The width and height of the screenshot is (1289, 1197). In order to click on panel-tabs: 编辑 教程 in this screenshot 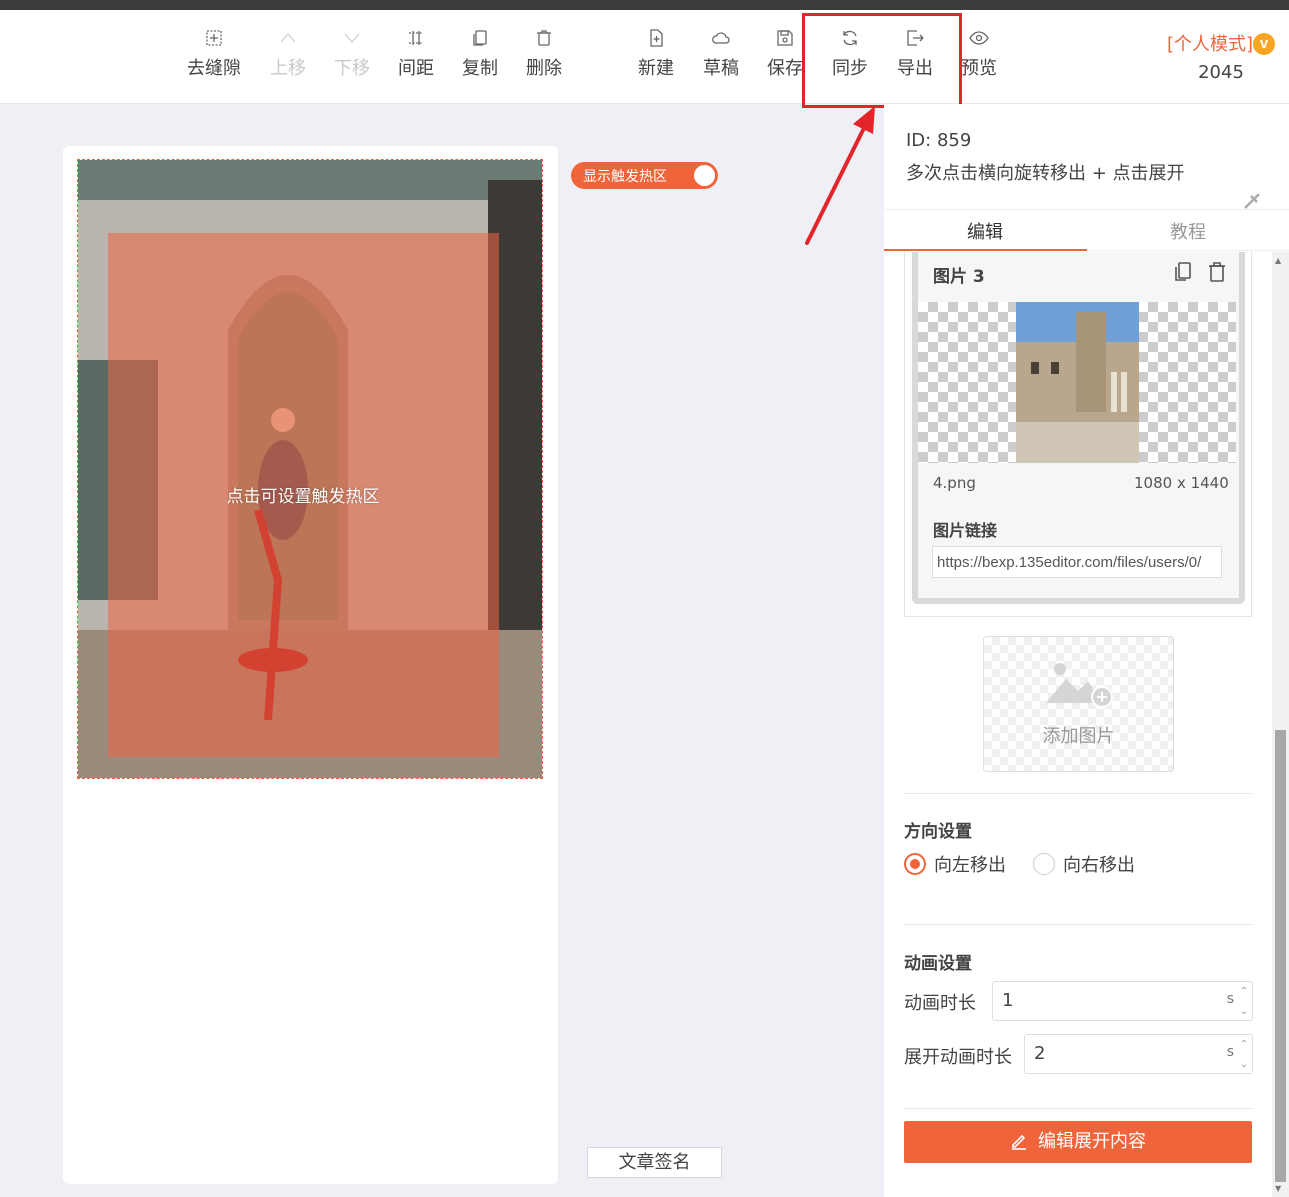, I will do `click(1086, 230)`.